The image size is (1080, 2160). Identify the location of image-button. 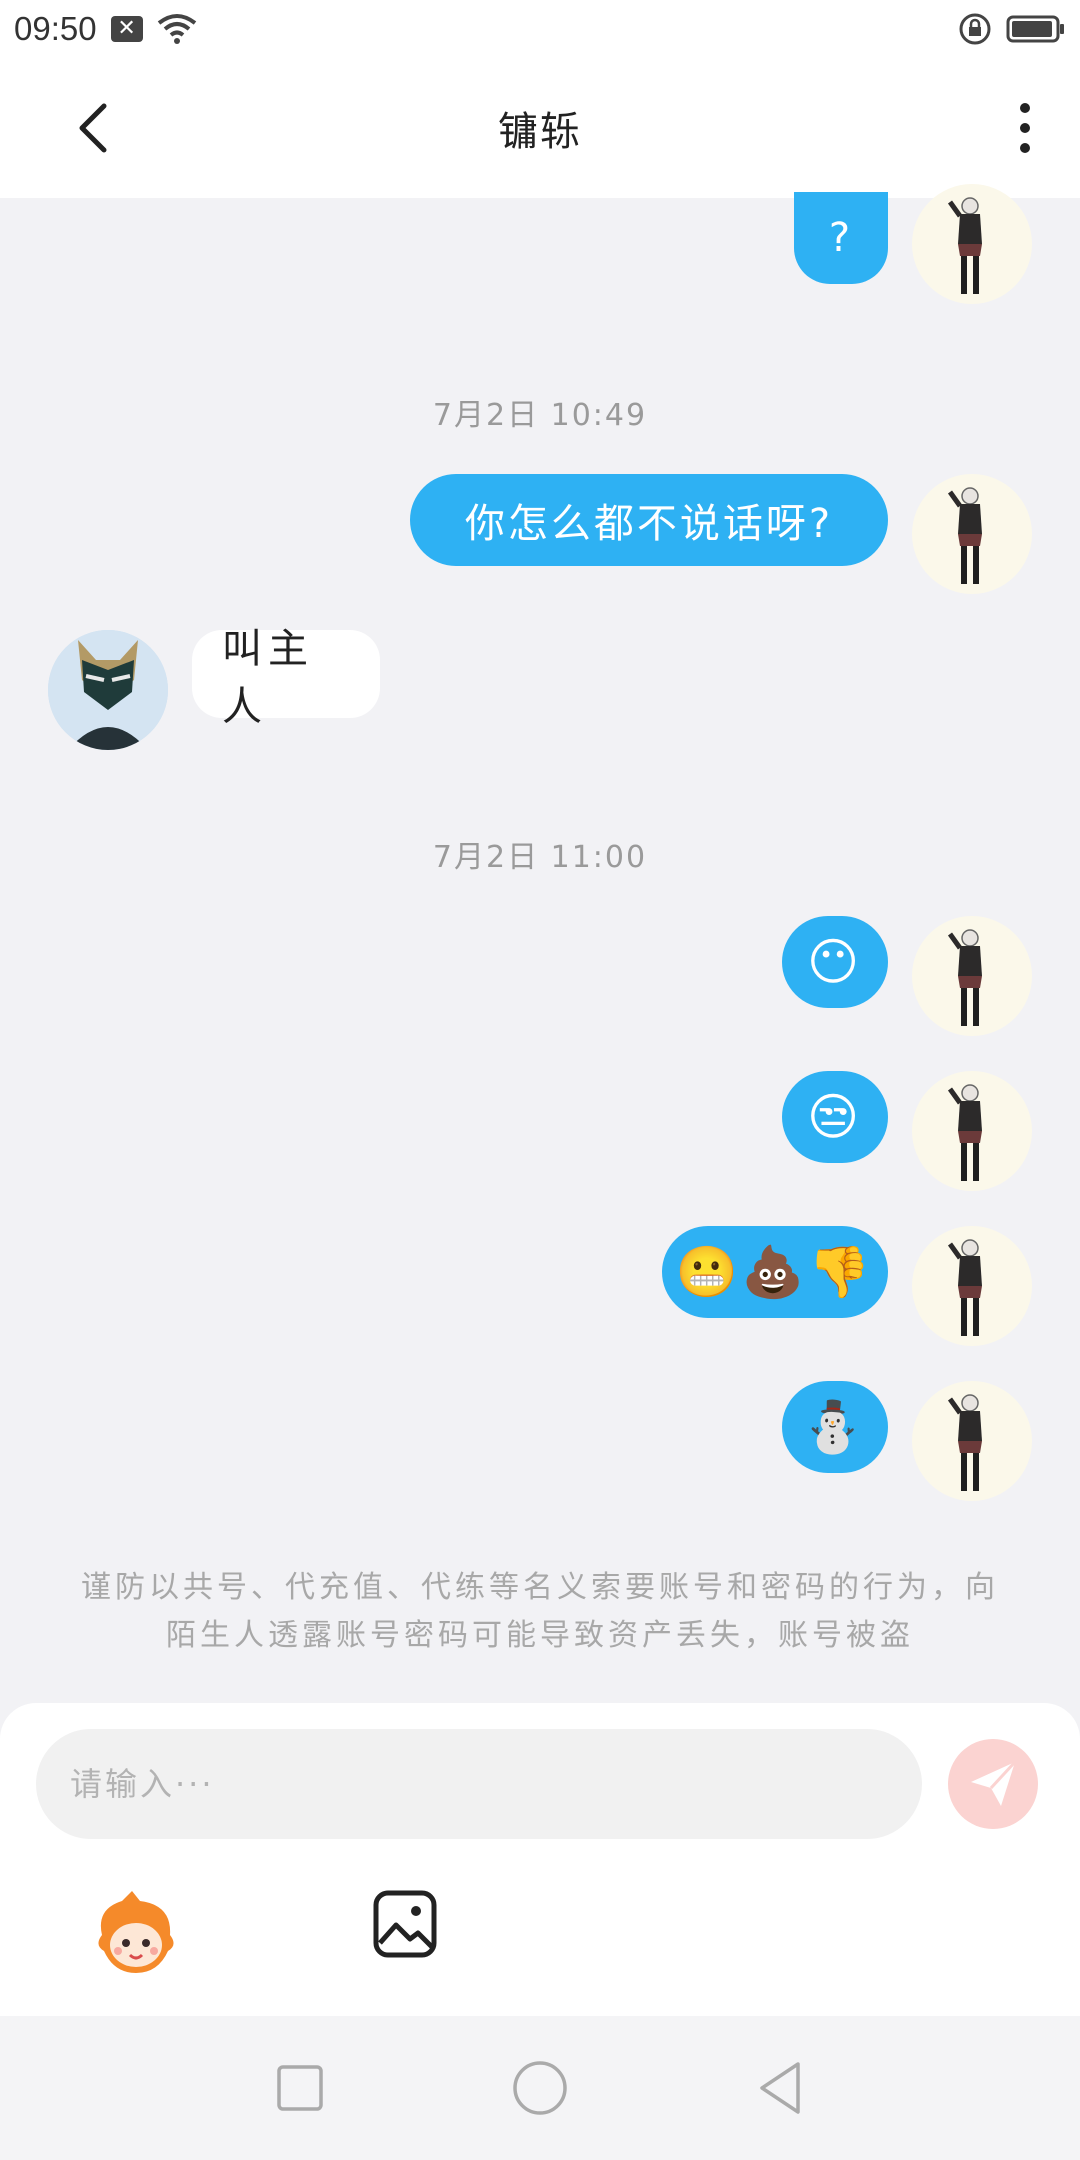
(405, 1924).